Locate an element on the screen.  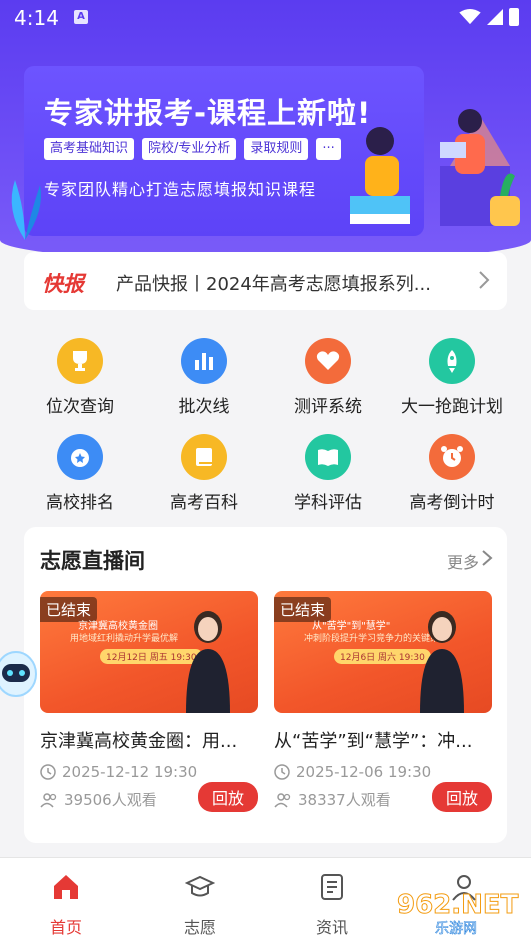
svg-text: 乐游网 is located at coordinates (456, 929).